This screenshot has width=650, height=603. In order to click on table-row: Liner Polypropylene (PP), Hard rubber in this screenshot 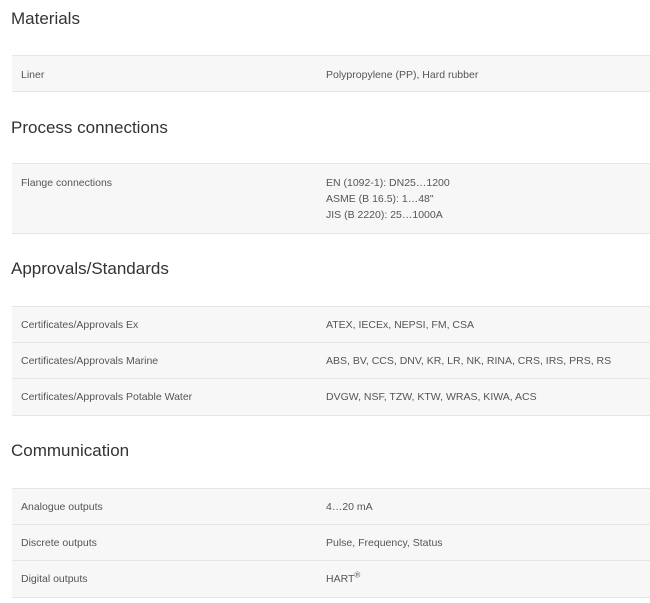, I will do `click(331, 73)`.